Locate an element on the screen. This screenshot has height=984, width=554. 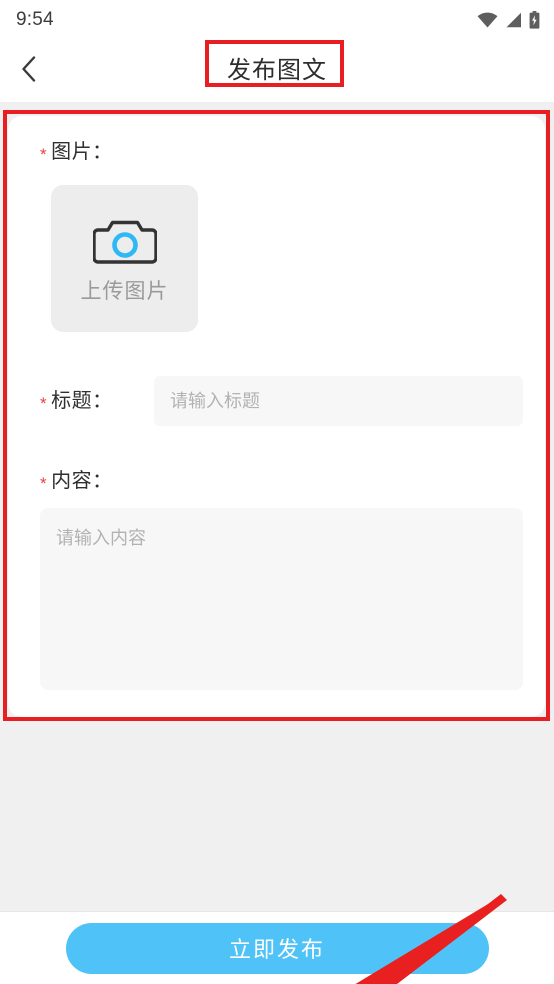
camera-icon is located at coordinates (124, 243).